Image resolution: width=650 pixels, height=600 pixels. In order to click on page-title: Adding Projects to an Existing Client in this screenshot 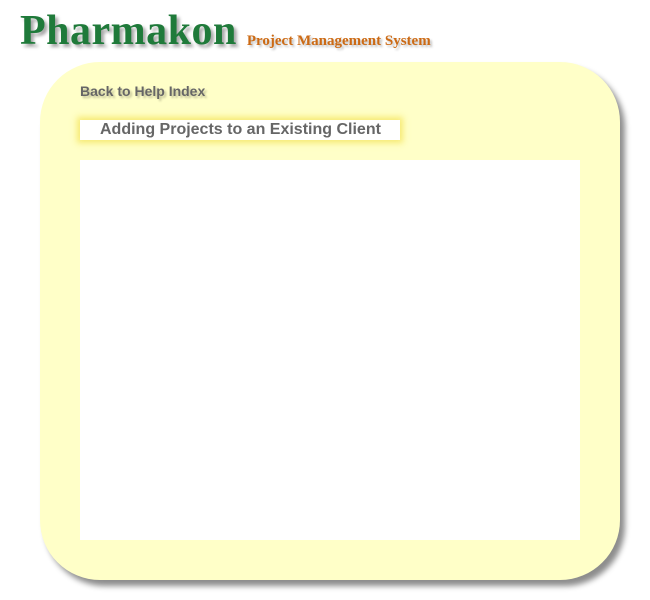, I will do `click(240, 129)`.